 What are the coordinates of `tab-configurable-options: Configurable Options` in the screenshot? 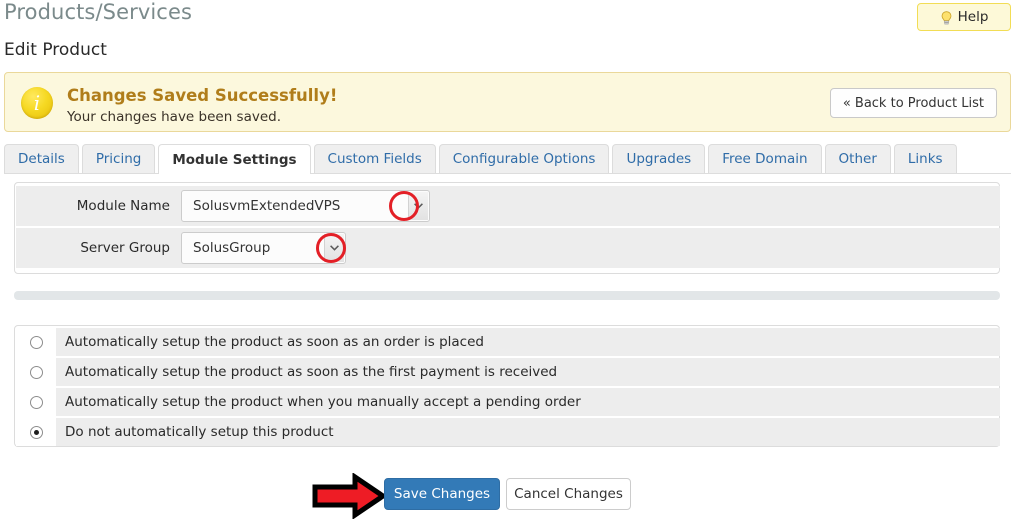 It's located at (524, 158).